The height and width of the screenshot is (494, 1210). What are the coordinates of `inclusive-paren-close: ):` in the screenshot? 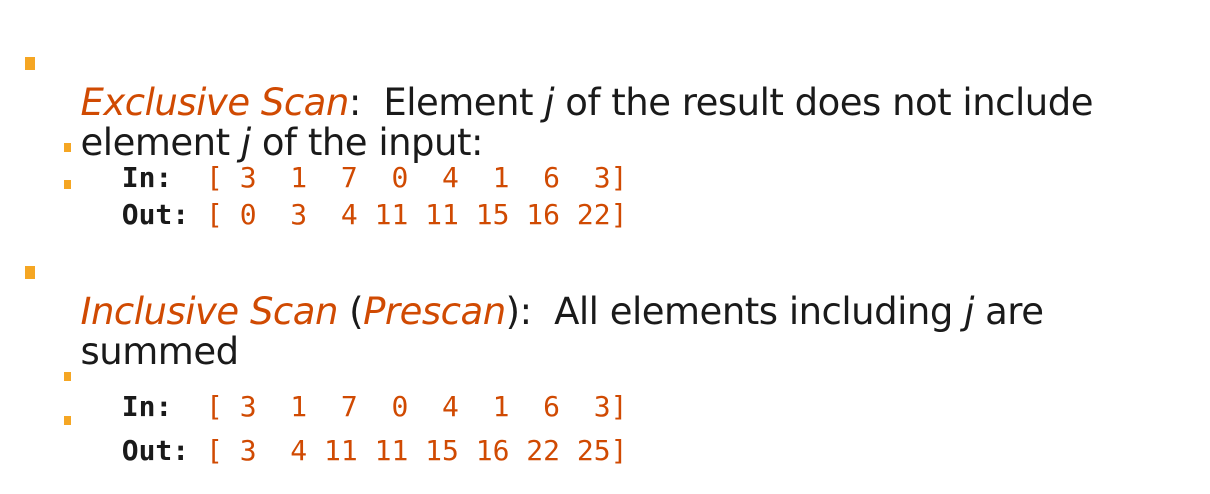 It's located at (530, 311).